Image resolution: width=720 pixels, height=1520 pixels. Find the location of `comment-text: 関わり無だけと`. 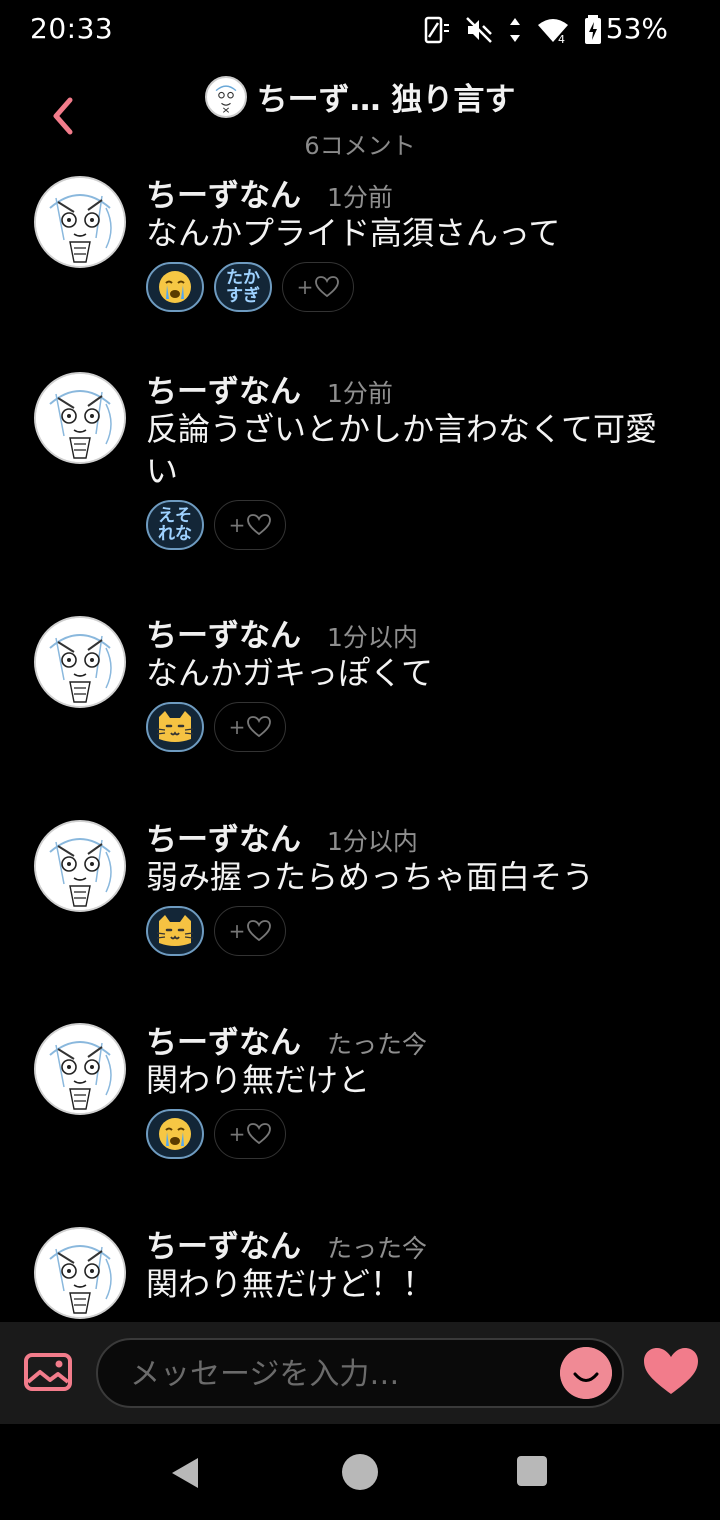

comment-text: 関わり無だけと is located at coordinates (258, 1080).